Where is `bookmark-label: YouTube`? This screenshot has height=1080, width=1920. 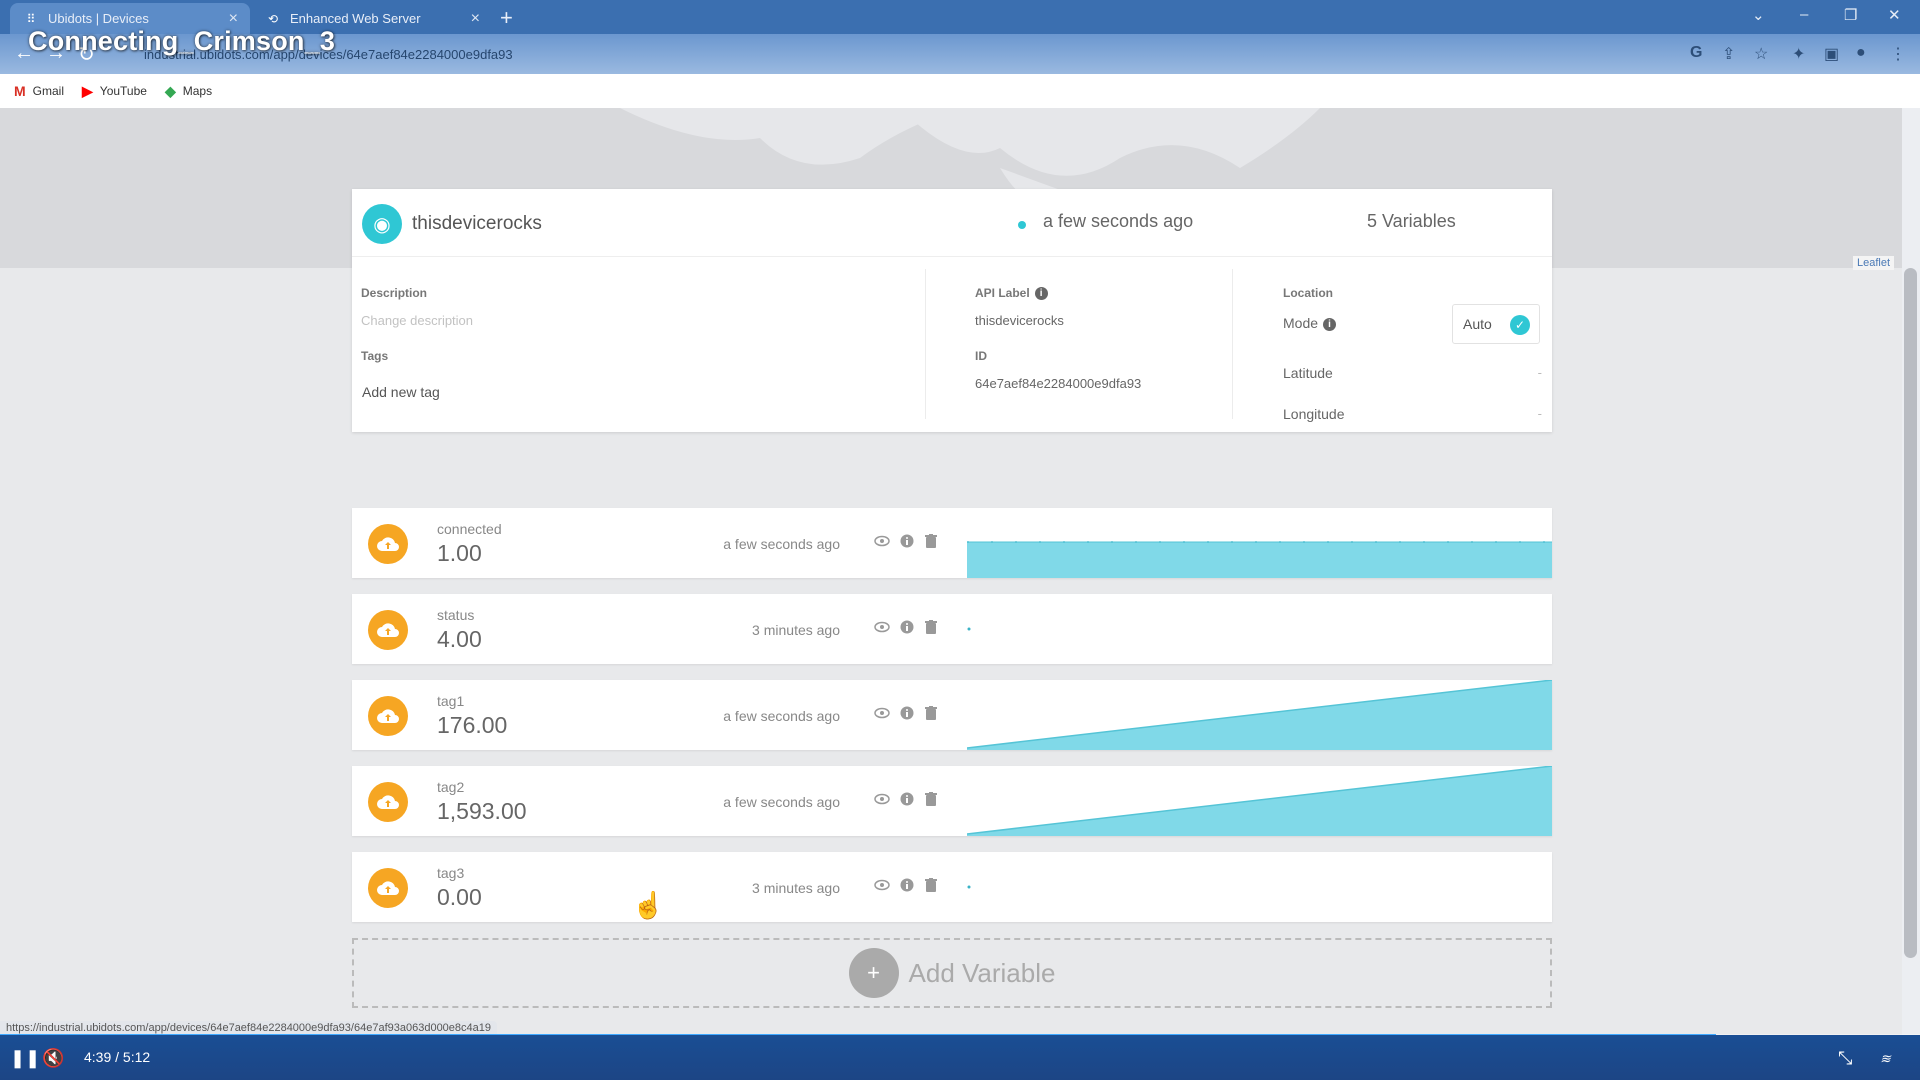 bookmark-label: YouTube is located at coordinates (123, 91).